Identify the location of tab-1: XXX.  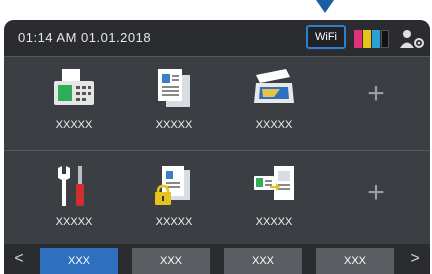
(79, 261).